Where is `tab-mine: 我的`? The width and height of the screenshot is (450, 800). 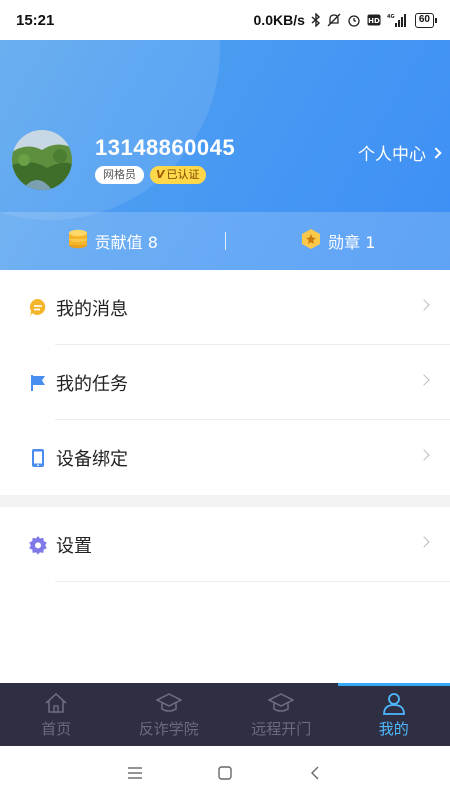 tab-mine: 我的 is located at coordinates (394, 714).